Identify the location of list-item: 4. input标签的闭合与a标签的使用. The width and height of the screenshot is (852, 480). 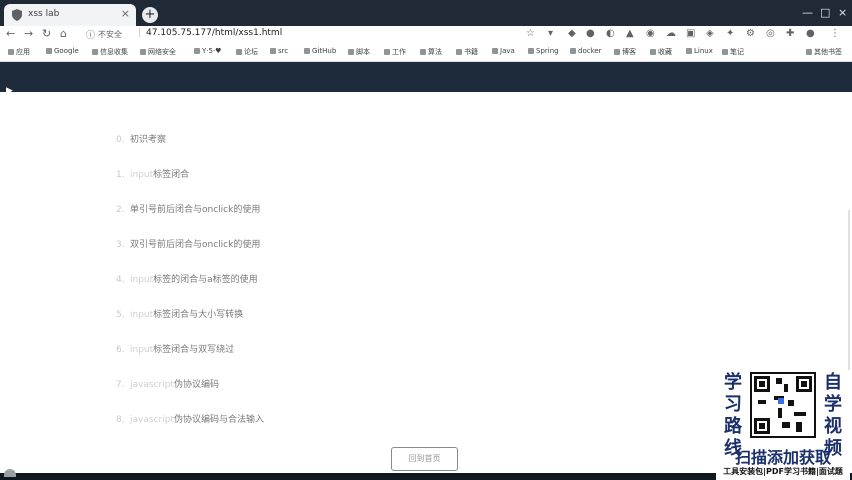
(187, 278).